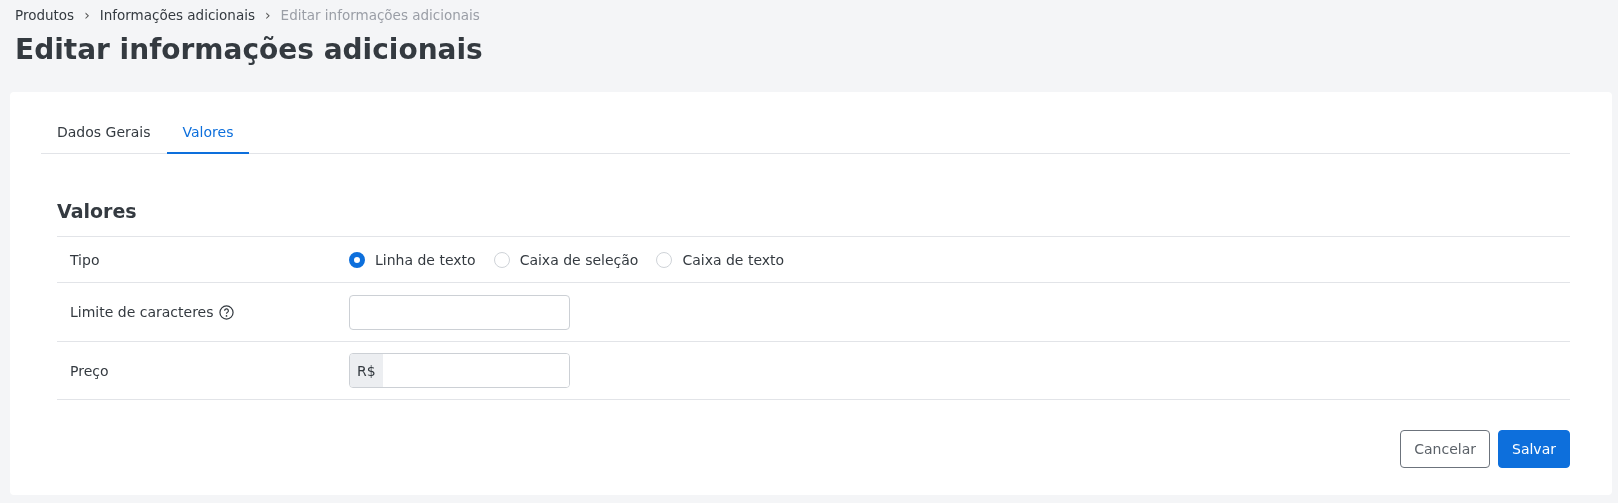  Describe the element at coordinates (1534, 449) in the screenshot. I see `save-button: Salvar` at that location.